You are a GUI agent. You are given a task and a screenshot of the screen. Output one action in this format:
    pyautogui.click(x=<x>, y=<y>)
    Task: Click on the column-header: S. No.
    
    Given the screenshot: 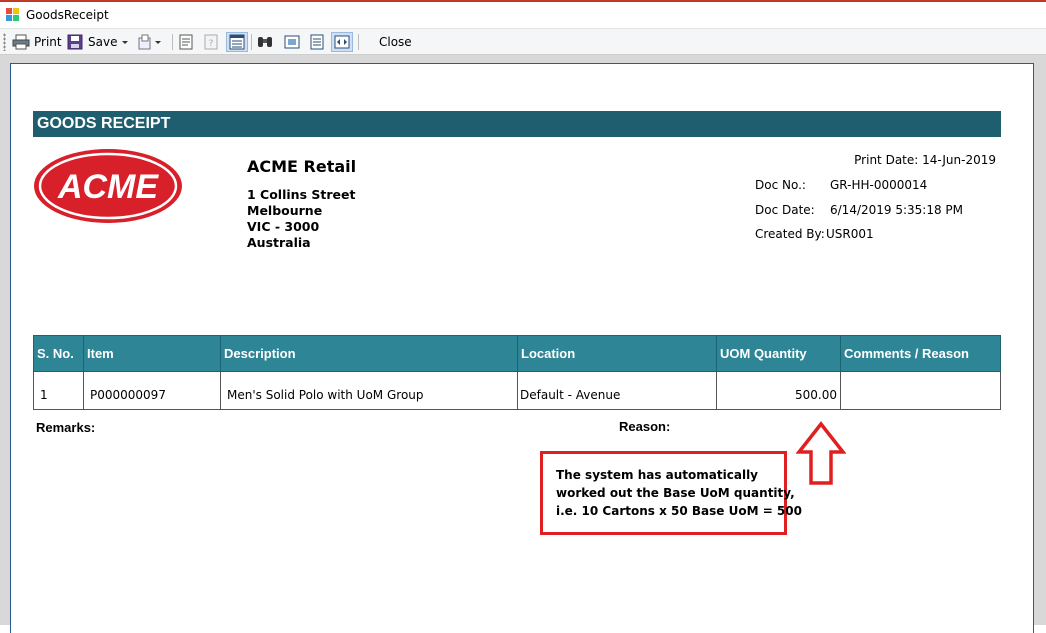 What is the action you would take?
    pyautogui.click(x=59, y=353)
    